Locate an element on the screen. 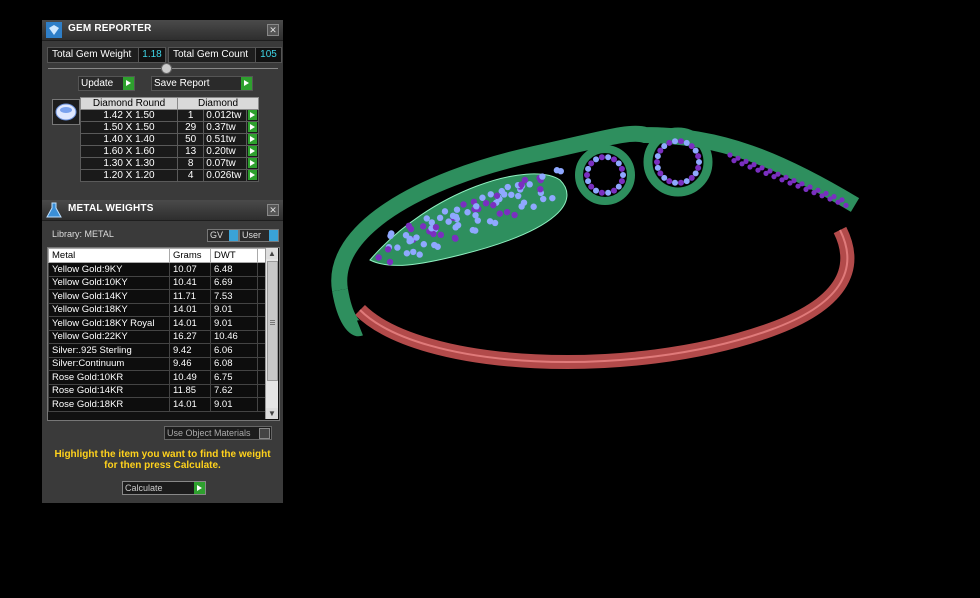  gem-count: 4 is located at coordinates (190, 175).